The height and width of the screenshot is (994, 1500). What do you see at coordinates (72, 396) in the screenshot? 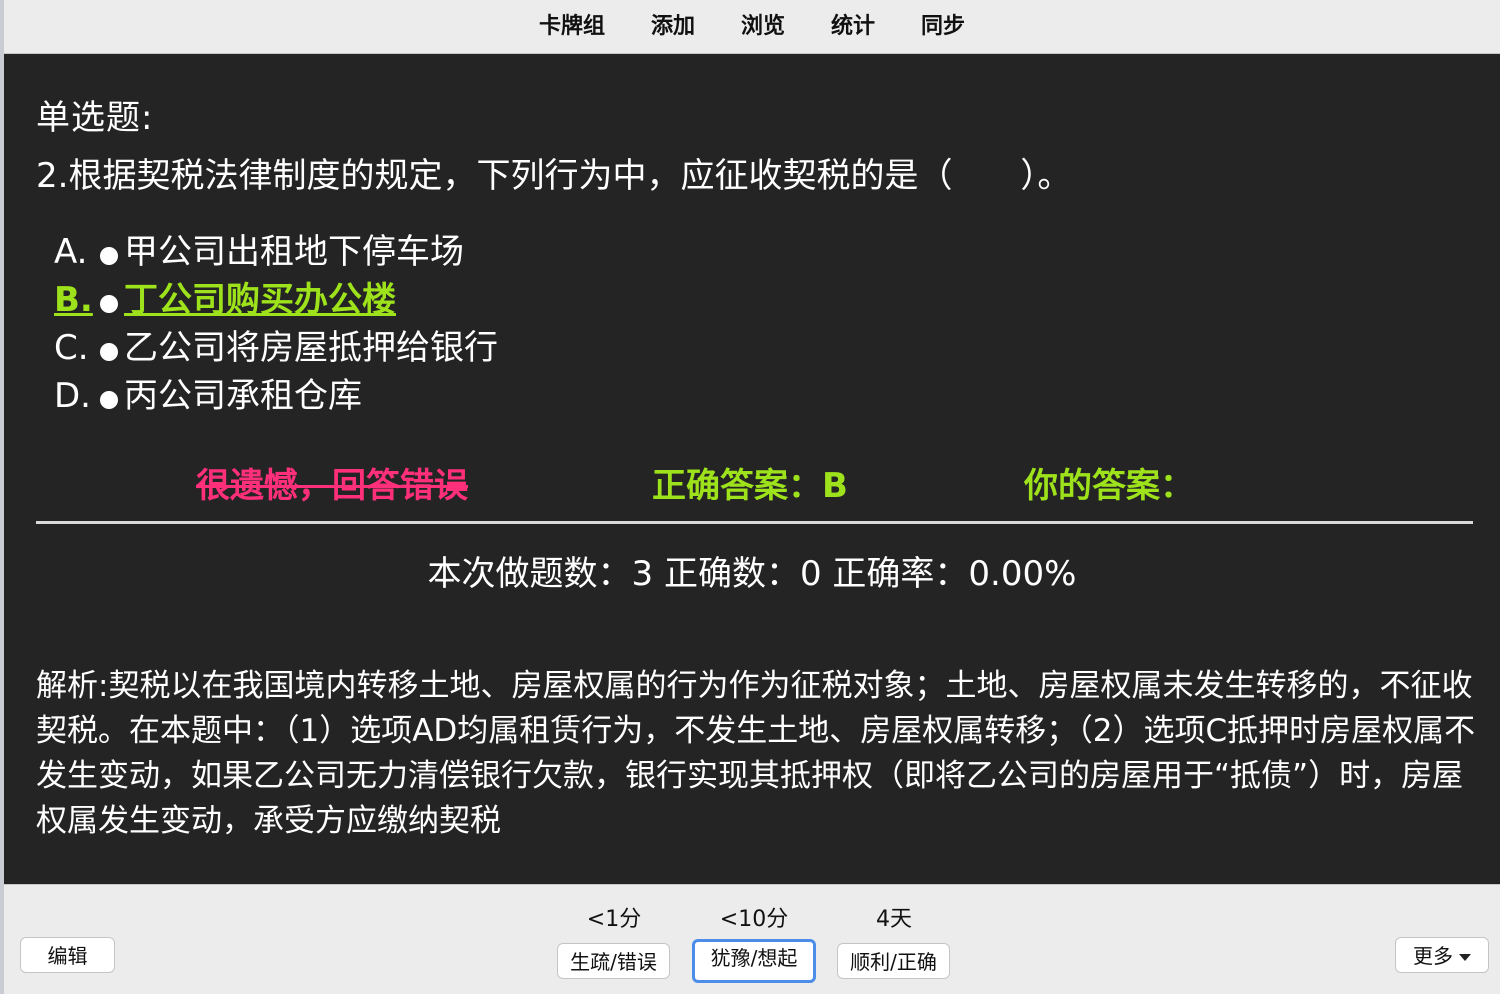
I see `option-letter: D.` at bounding box center [72, 396].